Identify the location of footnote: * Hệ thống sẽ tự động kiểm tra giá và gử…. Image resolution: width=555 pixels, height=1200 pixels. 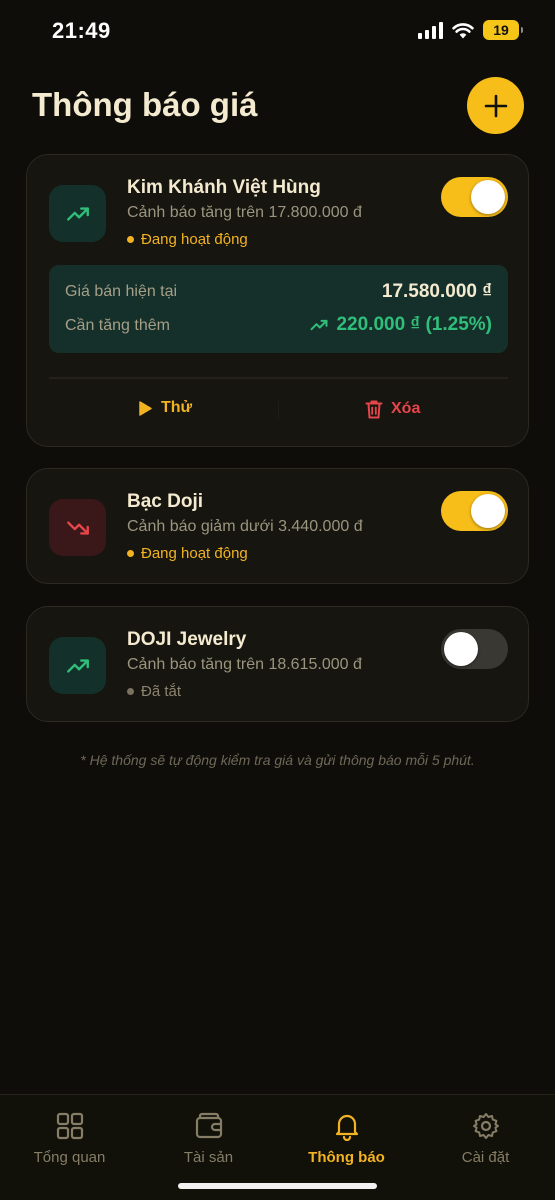
(277, 760).